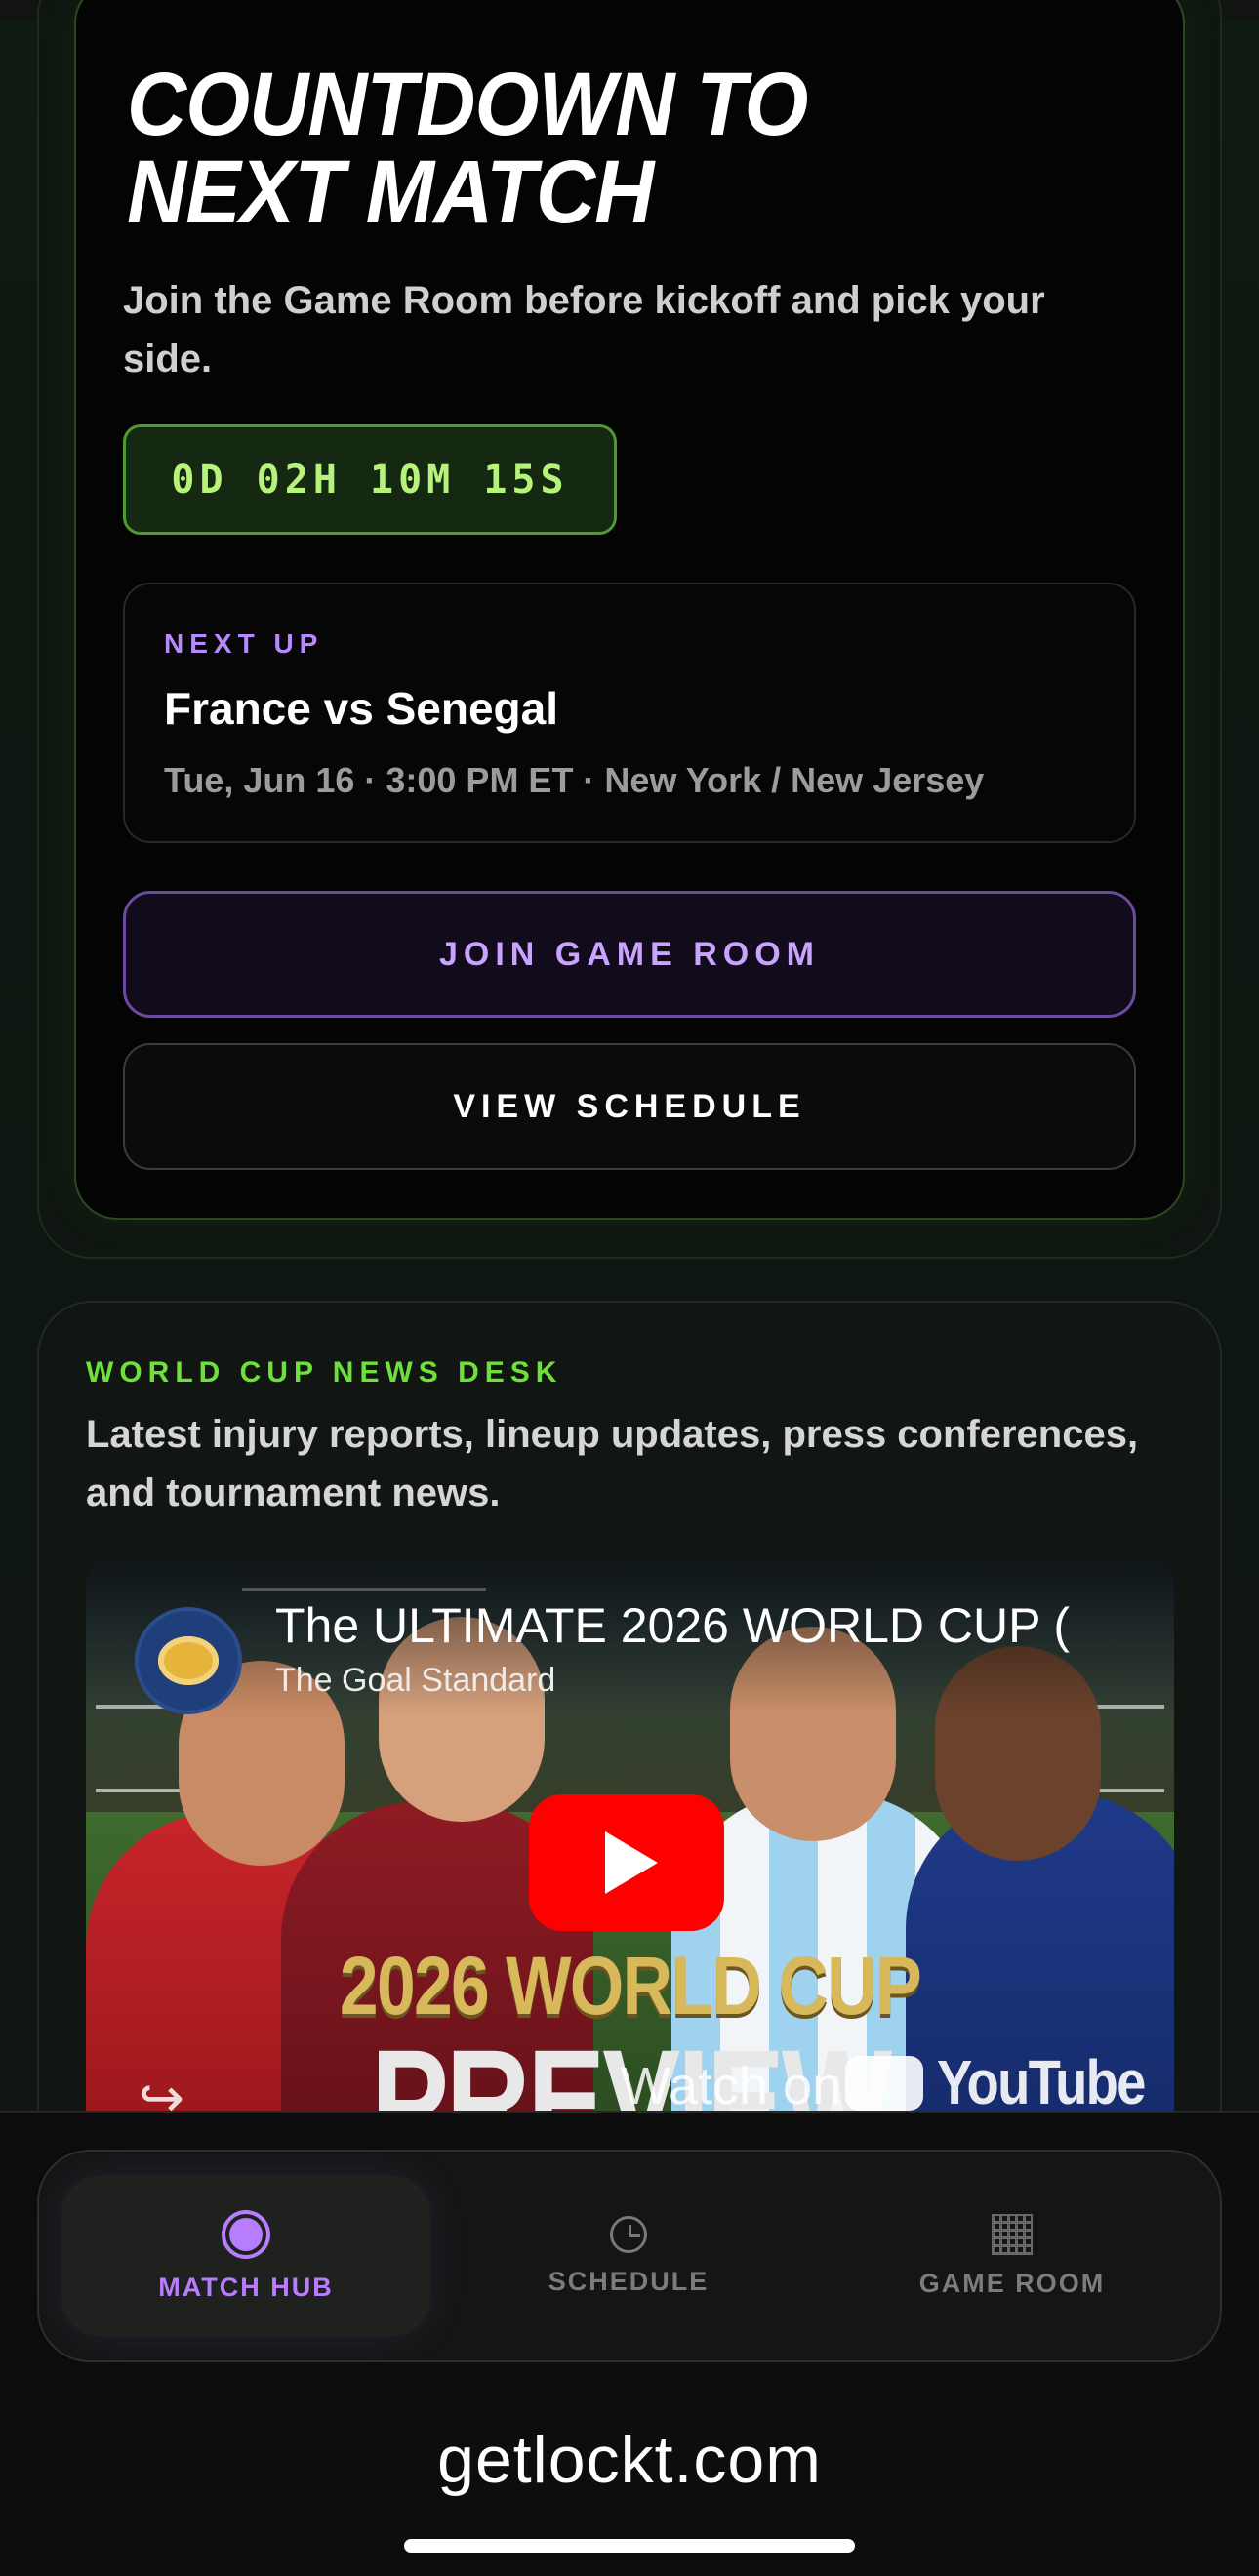 This screenshot has height=2576, width=1259. What do you see at coordinates (415, 1681) in the screenshot?
I see `video-channel-name: The Goal Standard` at bounding box center [415, 1681].